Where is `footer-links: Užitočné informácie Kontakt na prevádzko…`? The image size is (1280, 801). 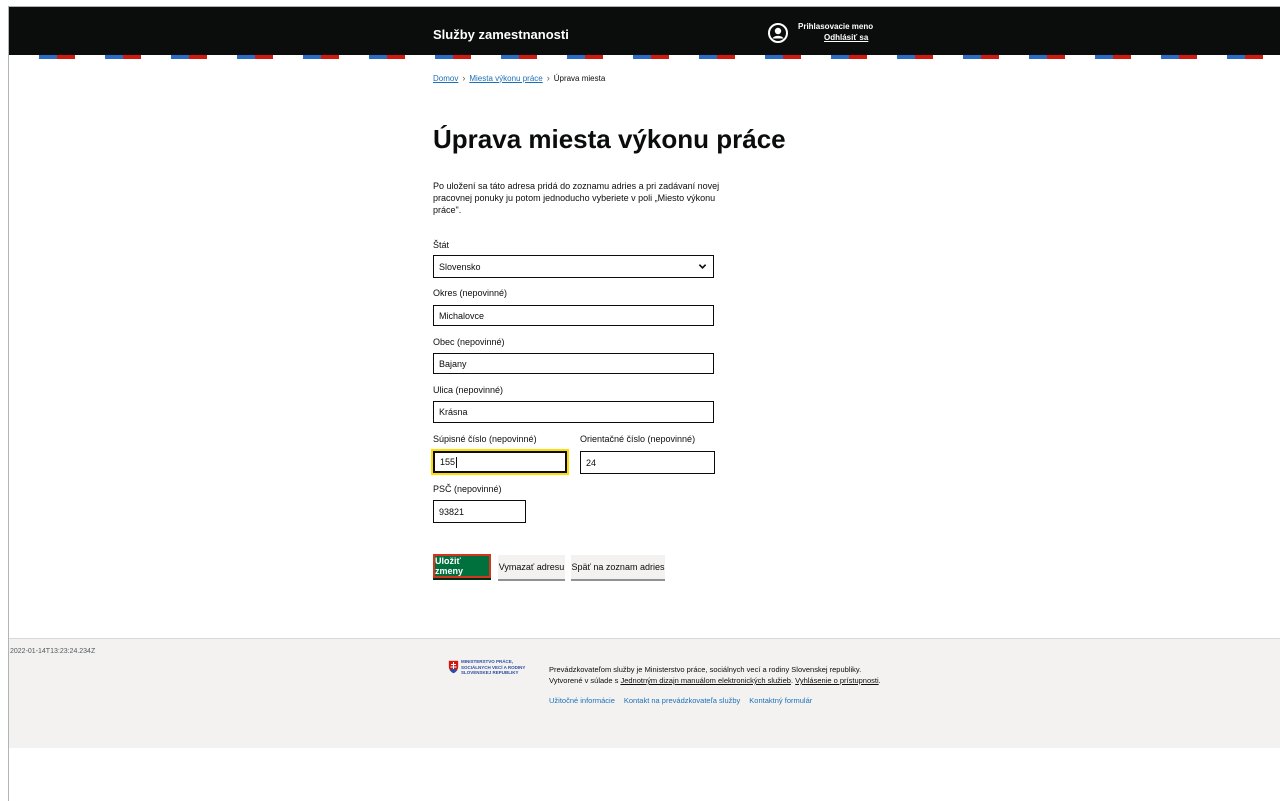 footer-links: Užitočné informácie Kontakt na prevádzko… is located at coordinates (680, 700).